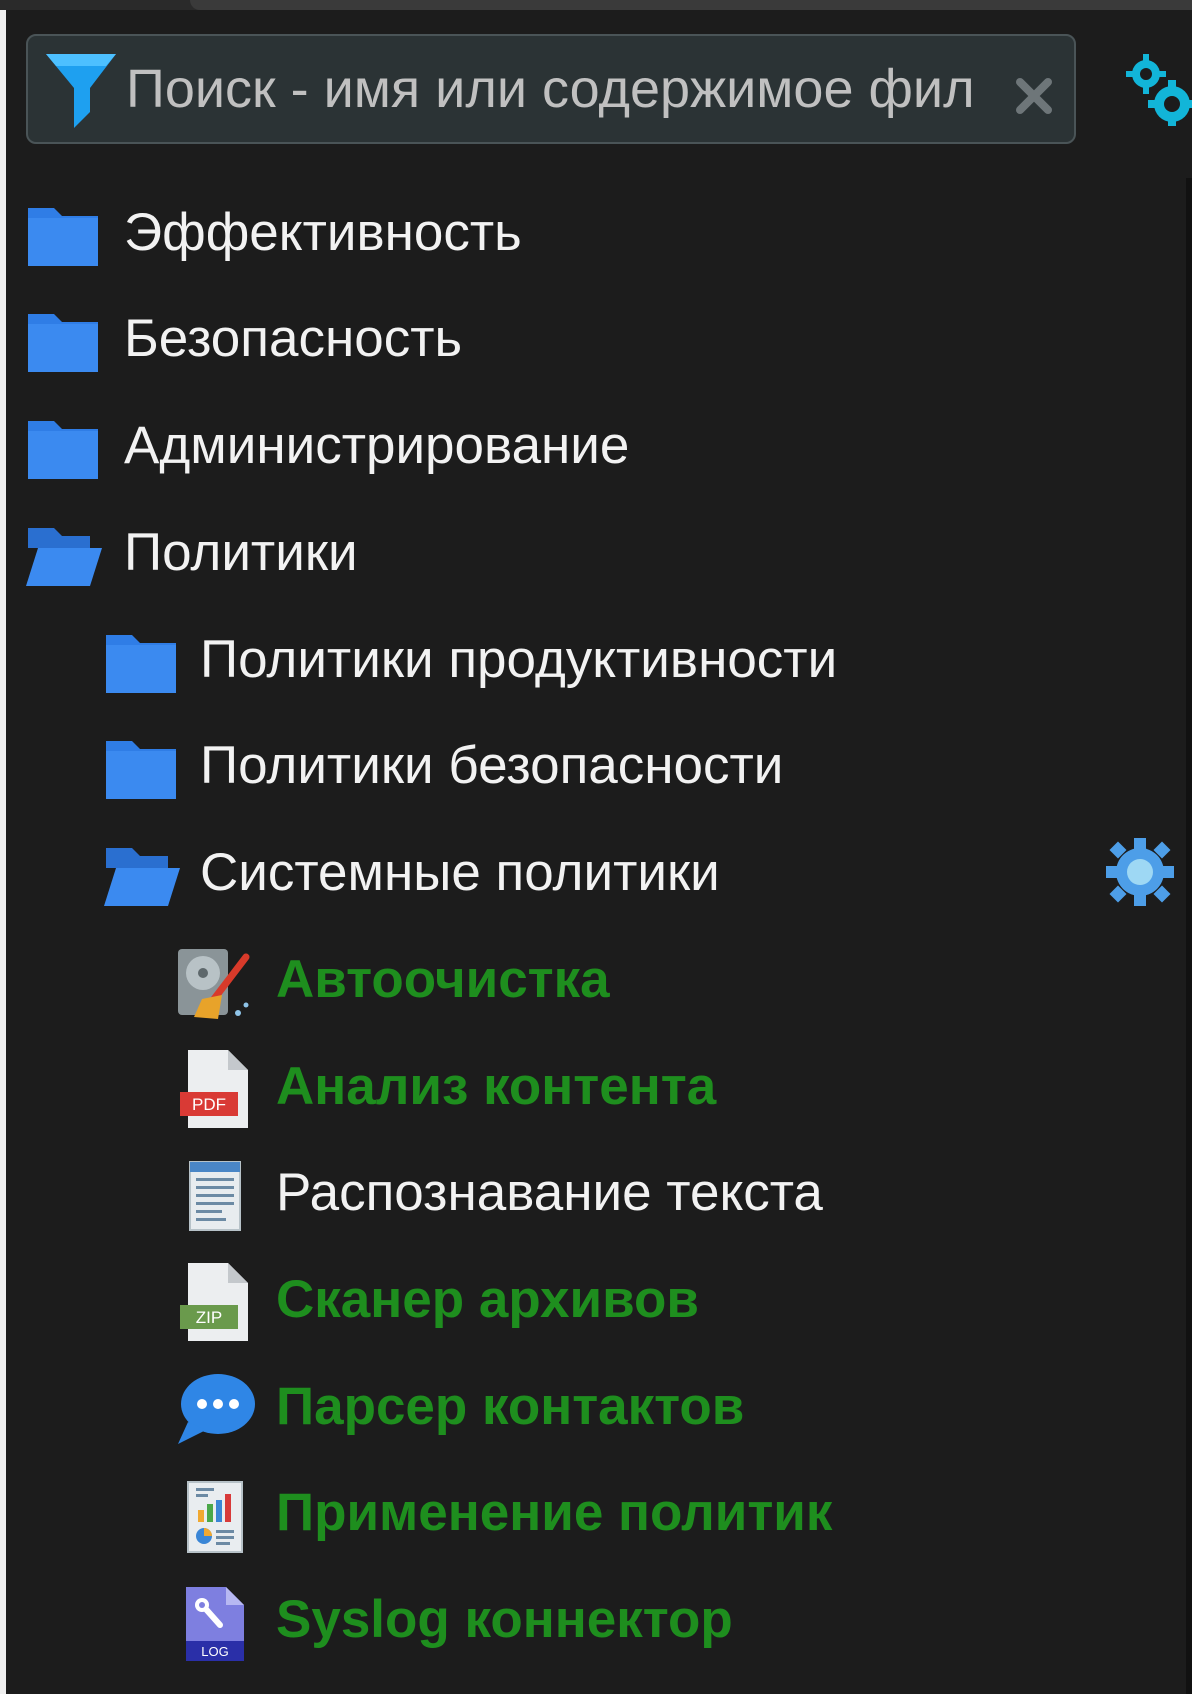  I want to click on chat-bubble-icon, so click(216, 1409).